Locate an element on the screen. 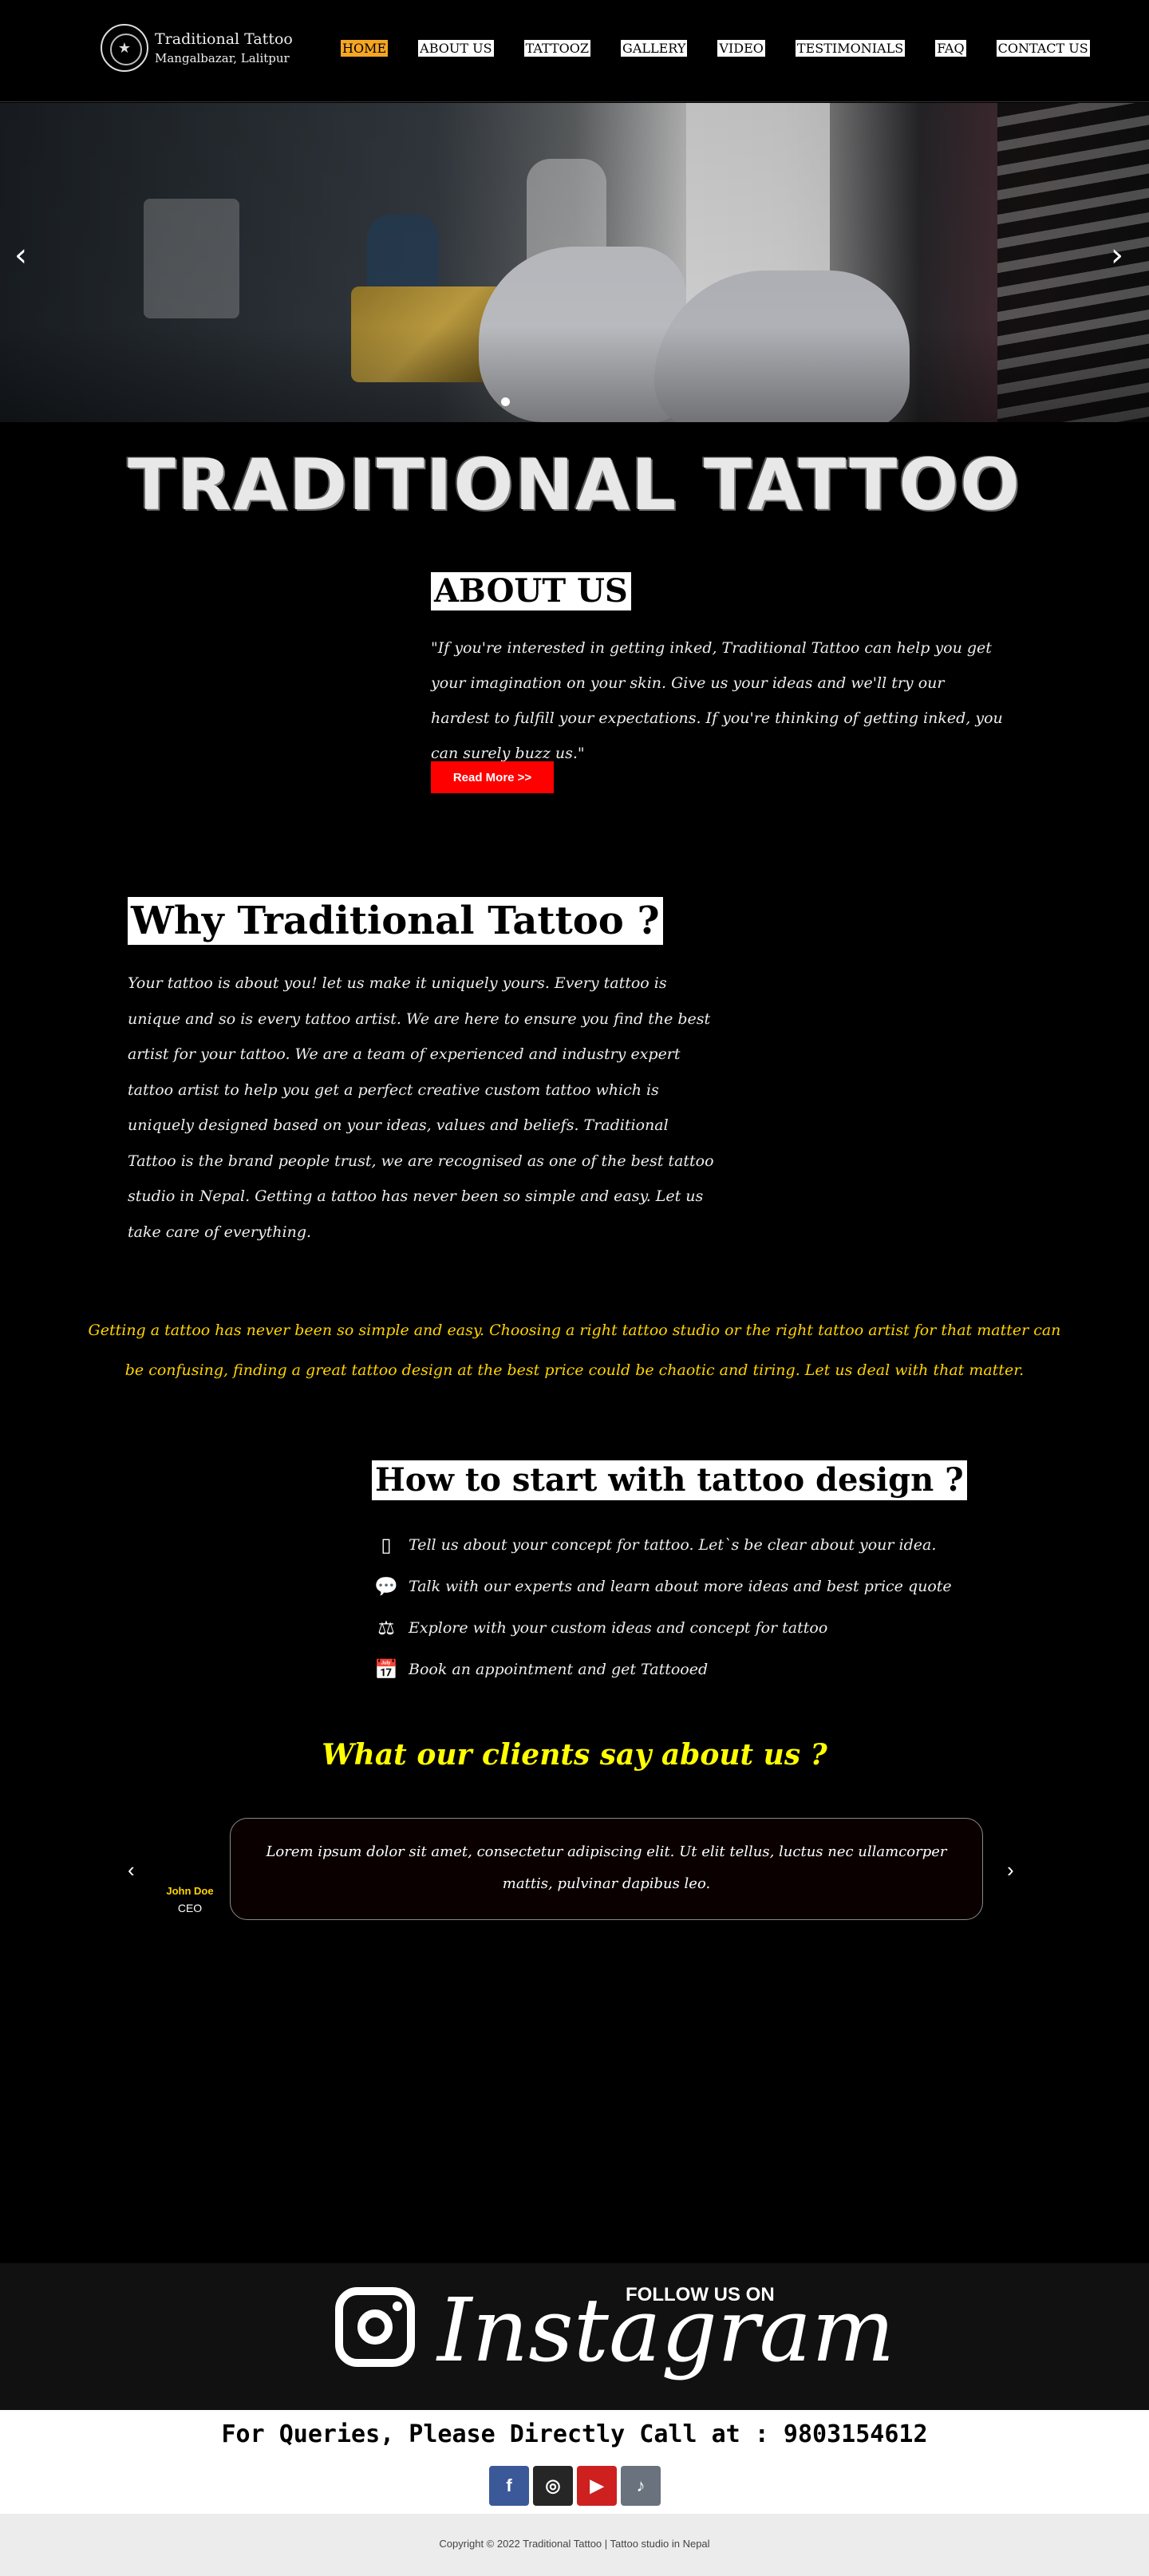 The width and height of the screenshot is (1149, 2576). balance-scale-icon: ⚖ is located at coordinates (386, 1628).